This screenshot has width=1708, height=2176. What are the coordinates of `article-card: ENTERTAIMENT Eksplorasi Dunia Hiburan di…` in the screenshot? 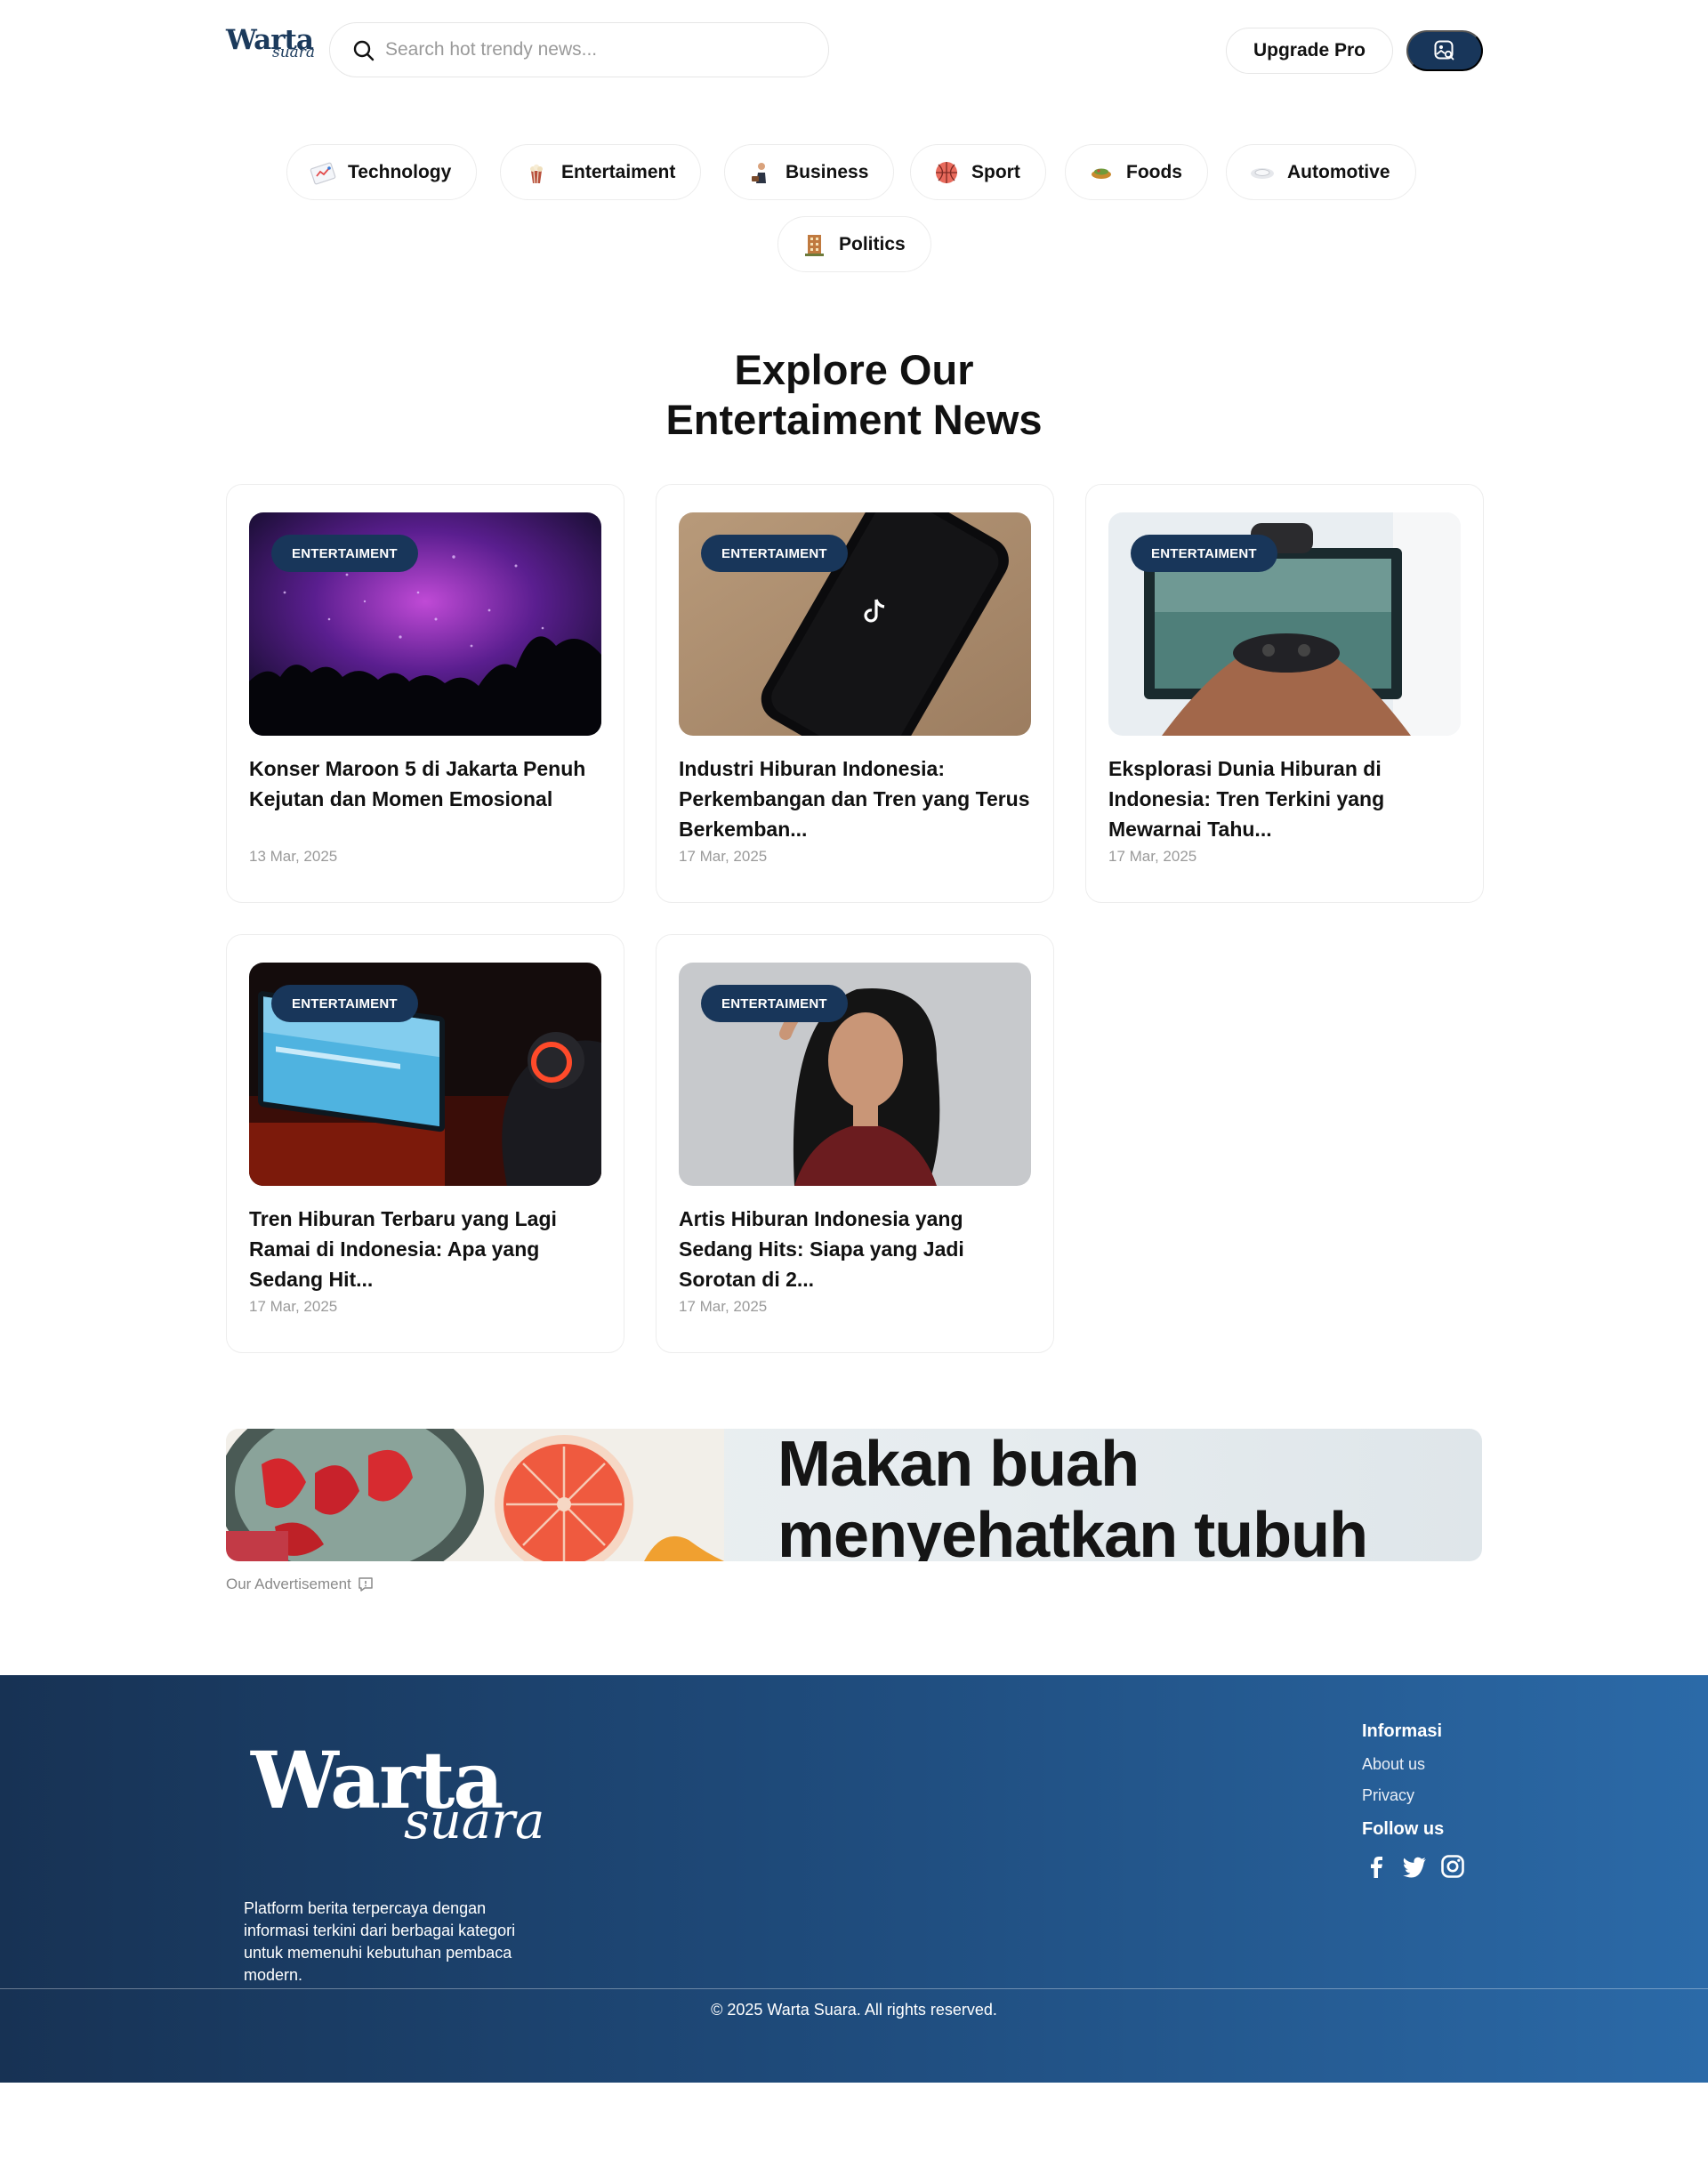 It's located at (1284, 693).